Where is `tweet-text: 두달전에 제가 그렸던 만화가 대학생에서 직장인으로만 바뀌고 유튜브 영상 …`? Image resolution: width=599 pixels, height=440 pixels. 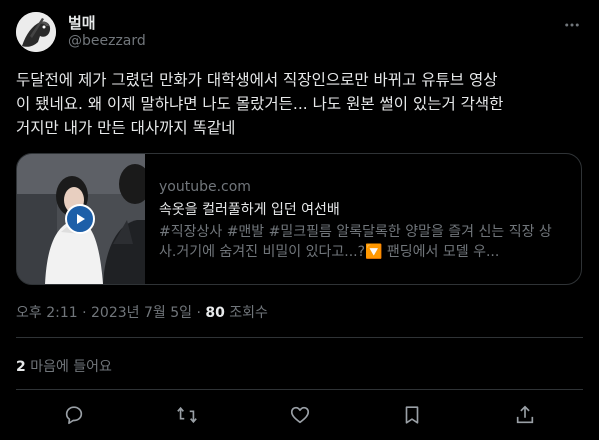 tweet-text: 두달전에 제가 그렸던 만화가 대학생에서 직장인으로만 바뀌고 유튜브 영상 … is located at coordinates (260, 104).